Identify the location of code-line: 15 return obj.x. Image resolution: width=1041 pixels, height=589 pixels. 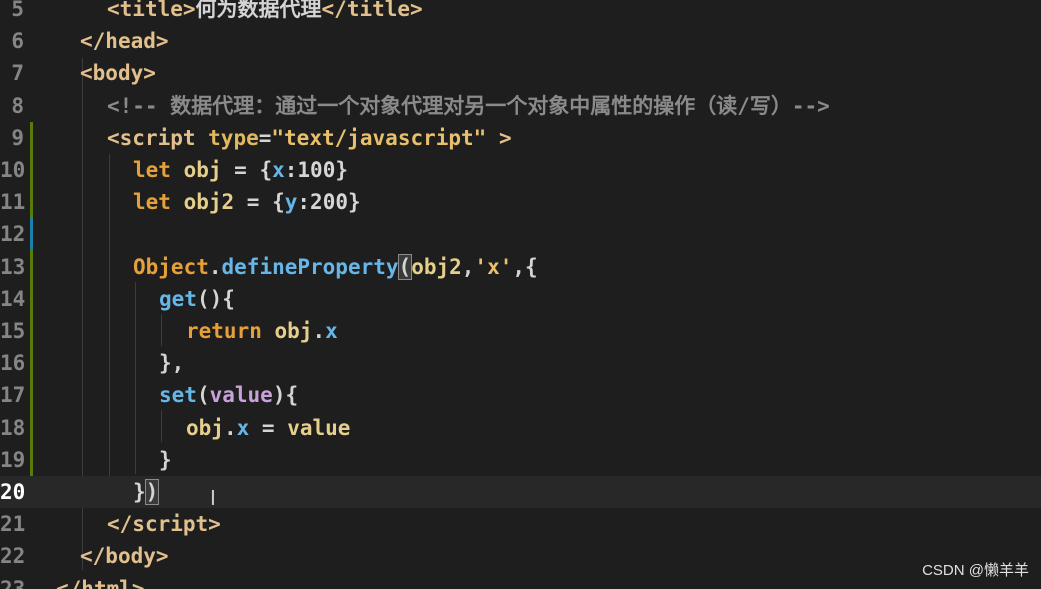
(520, 331).